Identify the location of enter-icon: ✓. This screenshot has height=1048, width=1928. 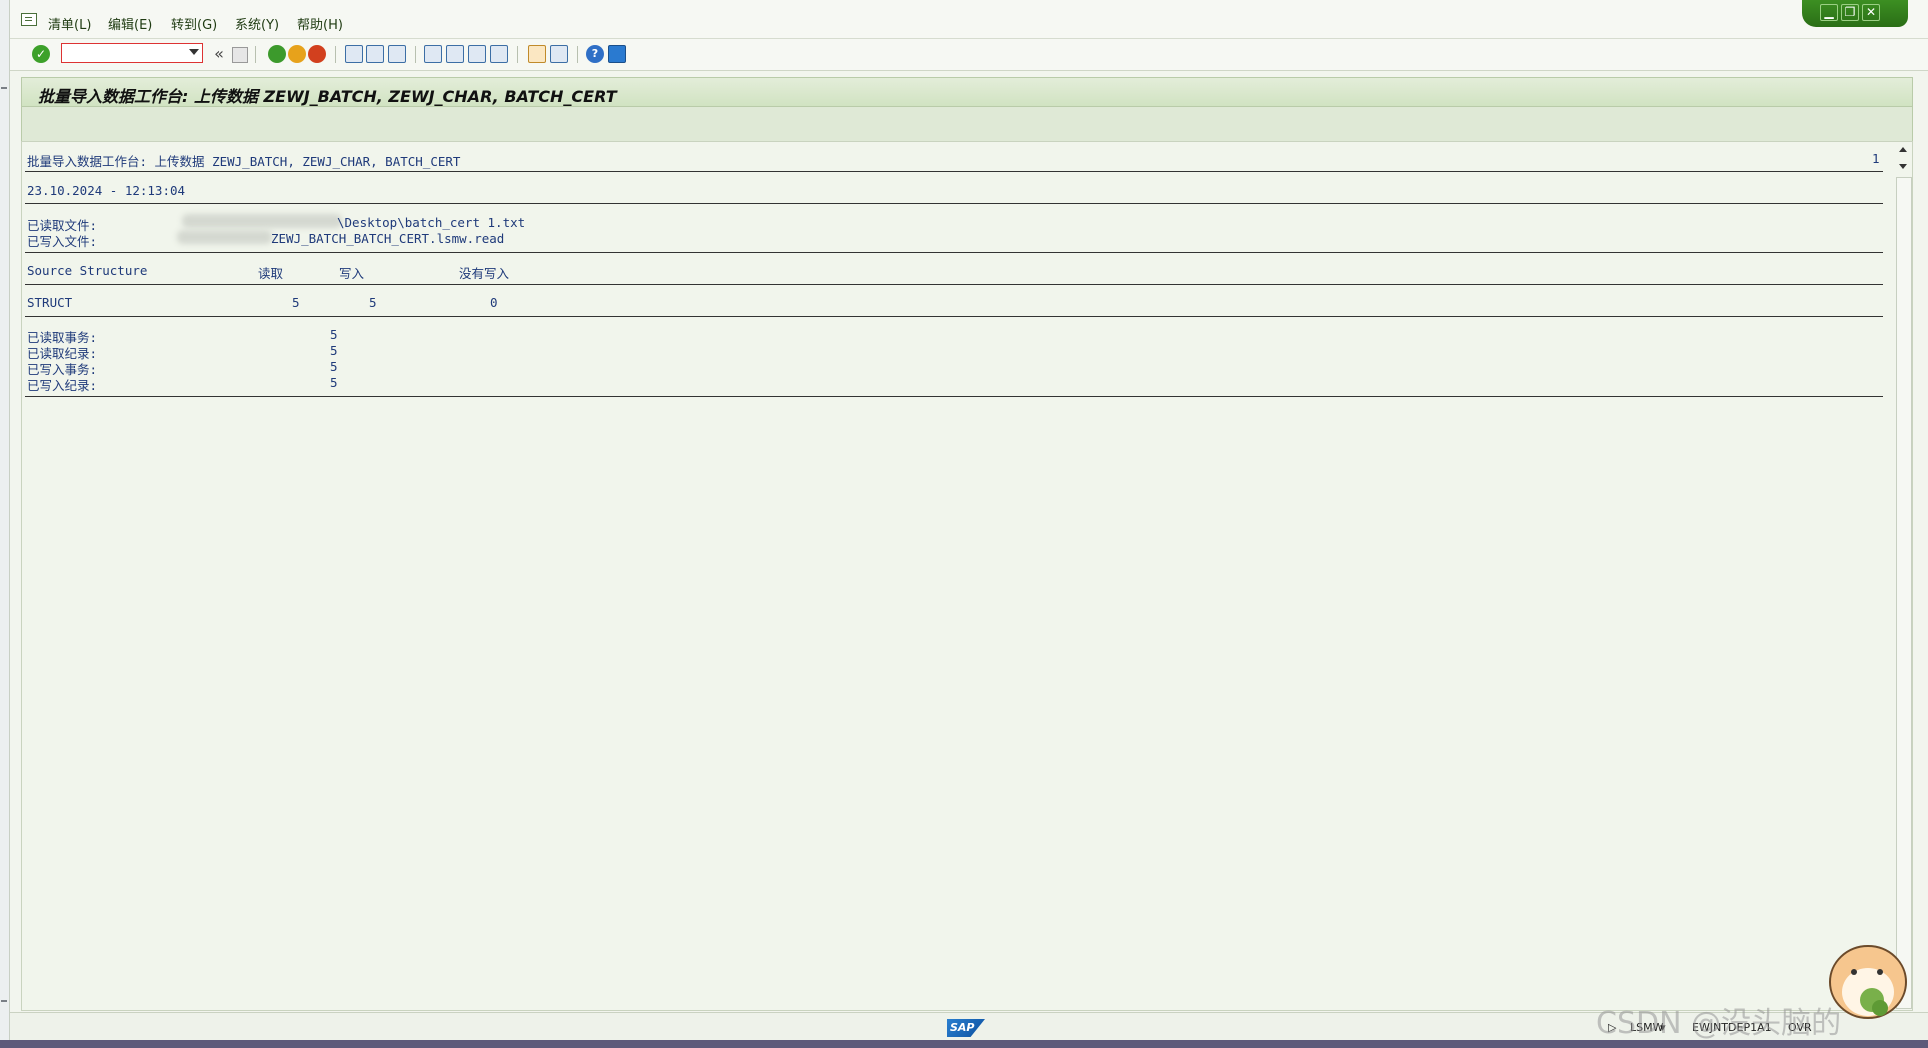
(41, 54).